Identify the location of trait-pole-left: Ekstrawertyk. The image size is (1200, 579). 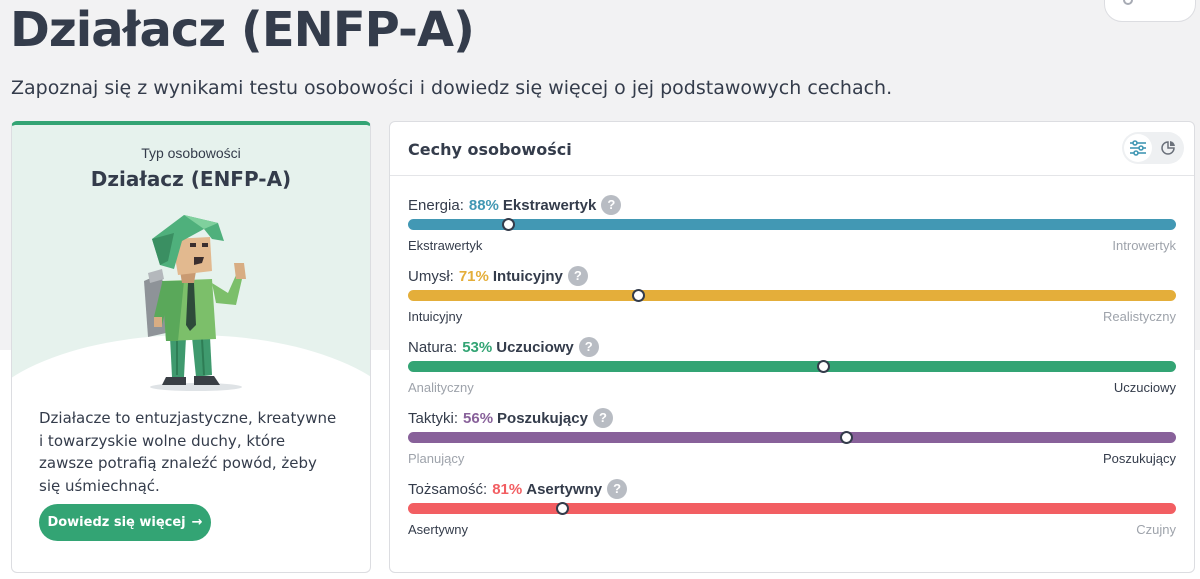
(445, 245).